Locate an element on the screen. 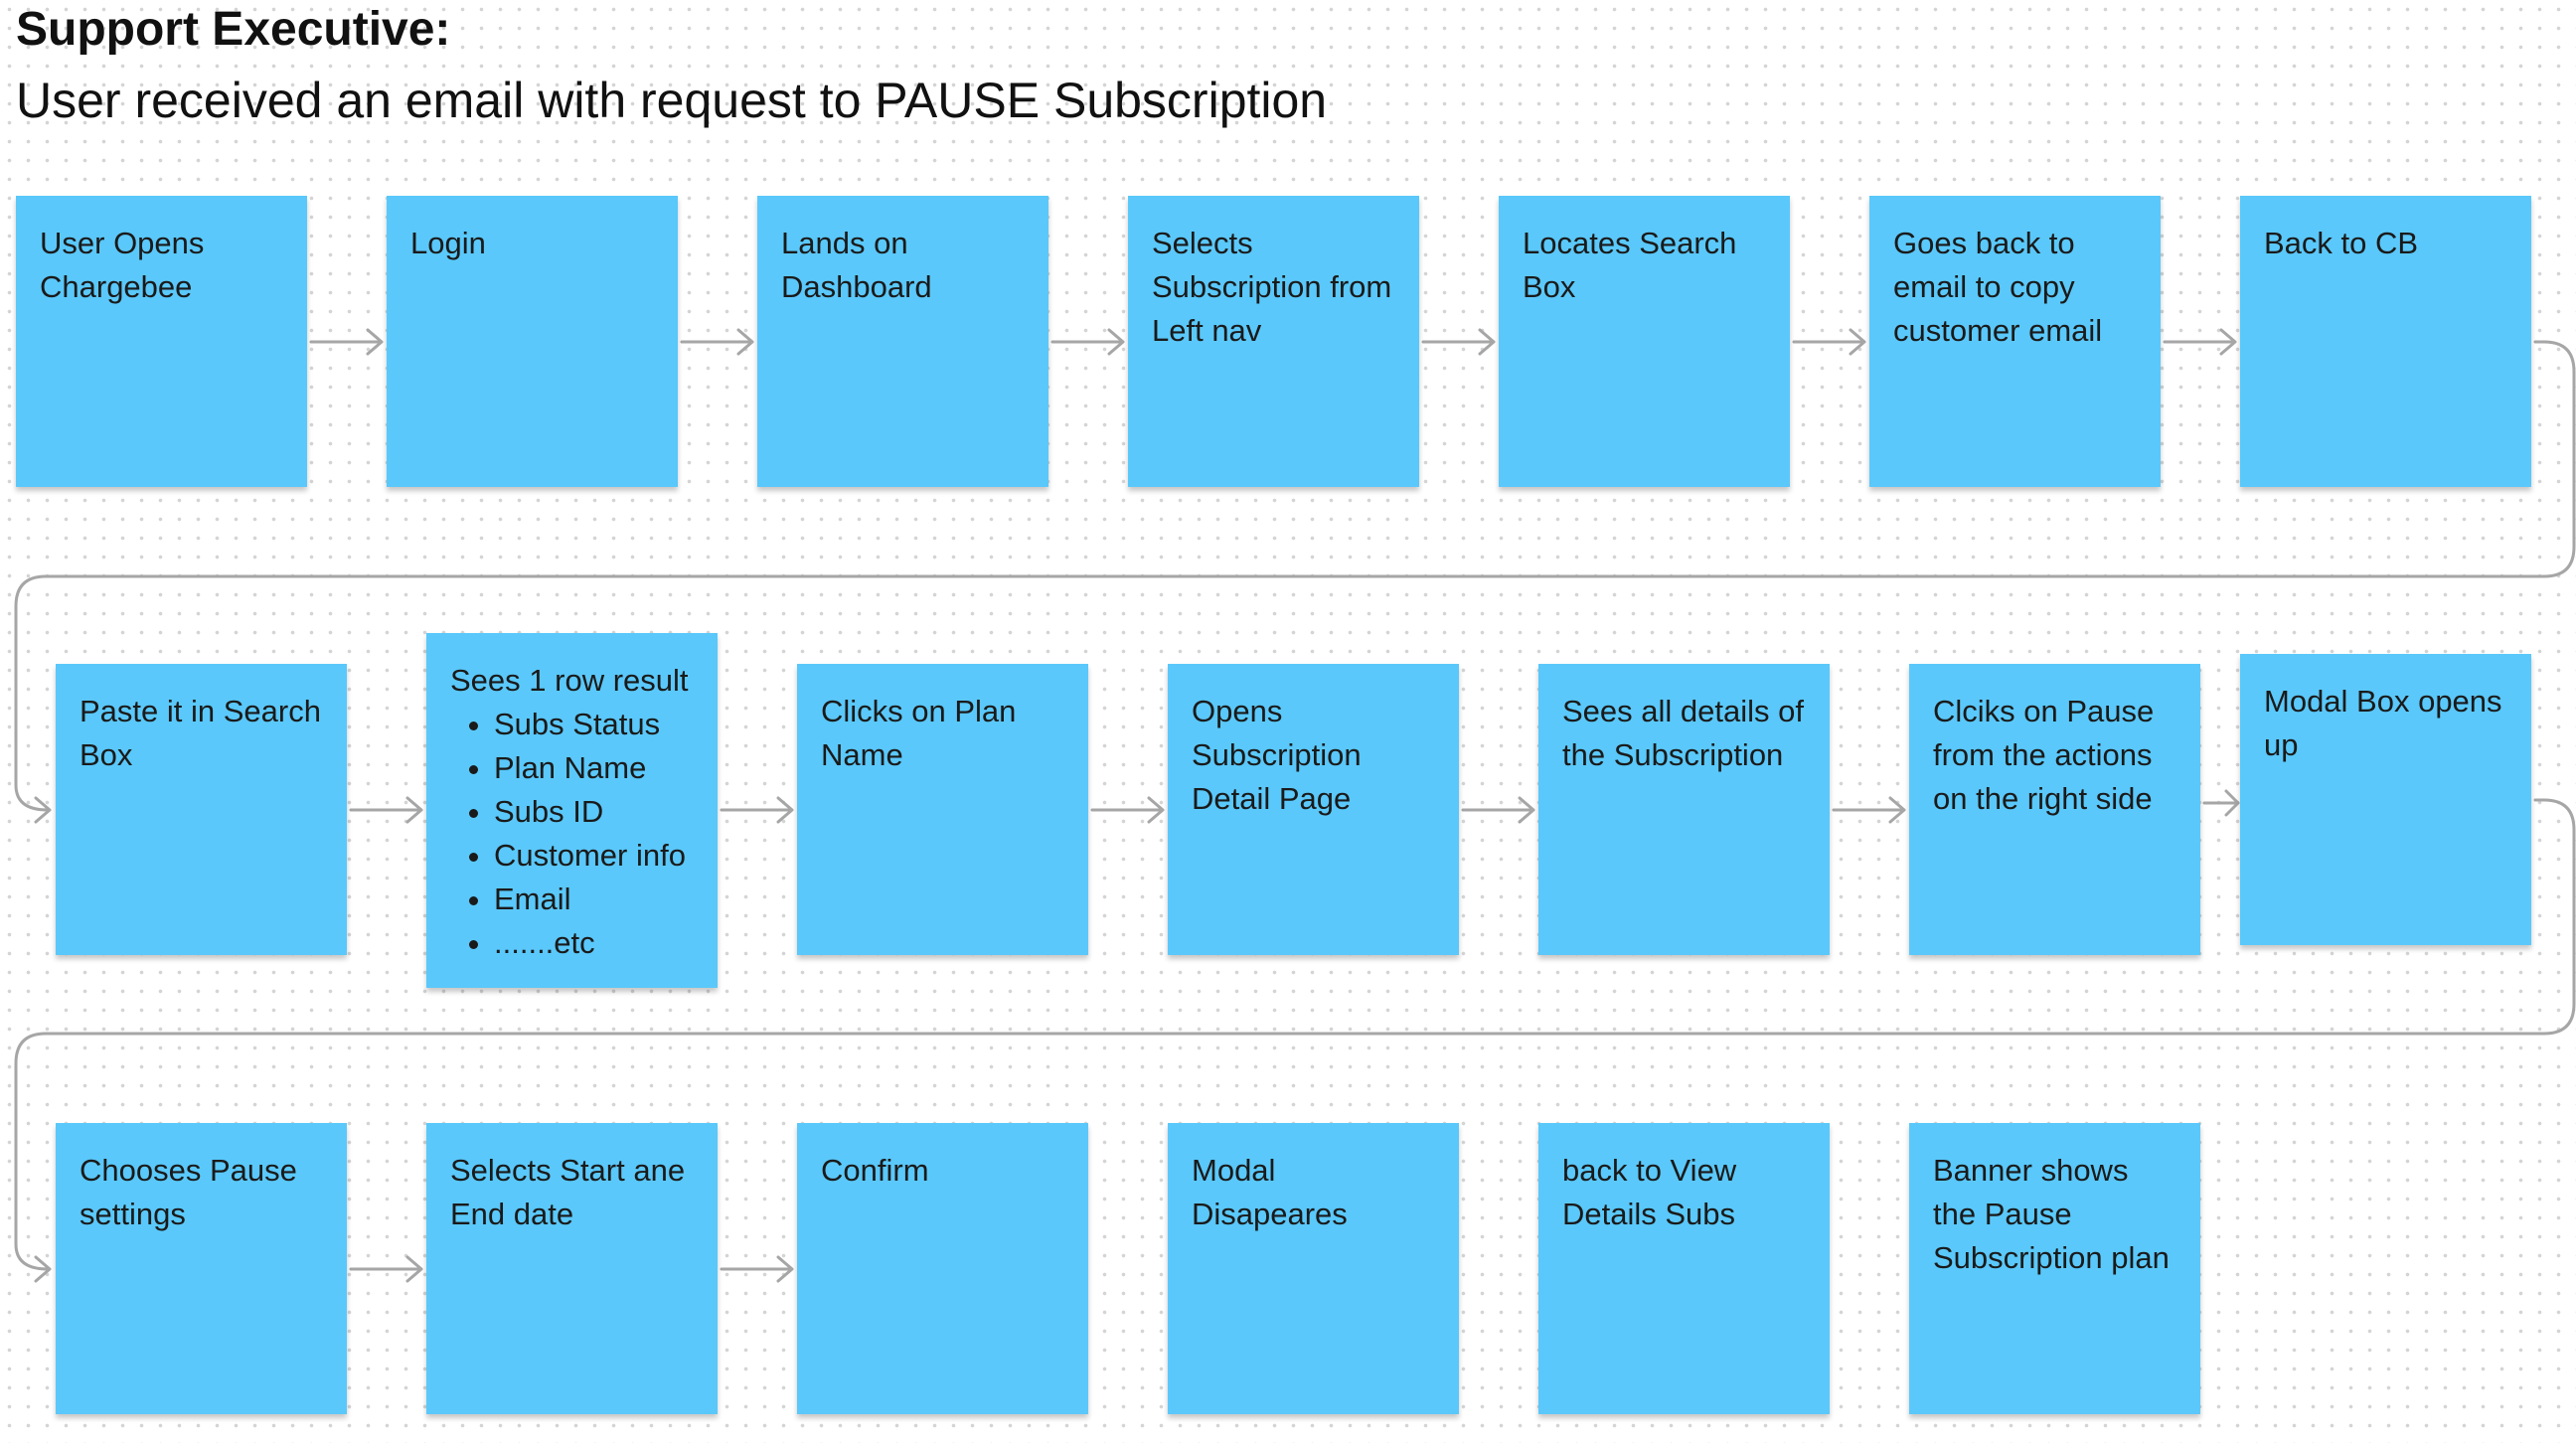 The width and height of the screenshot is (2576, 1443). list-item: Email is located at coordinates (594, 900).